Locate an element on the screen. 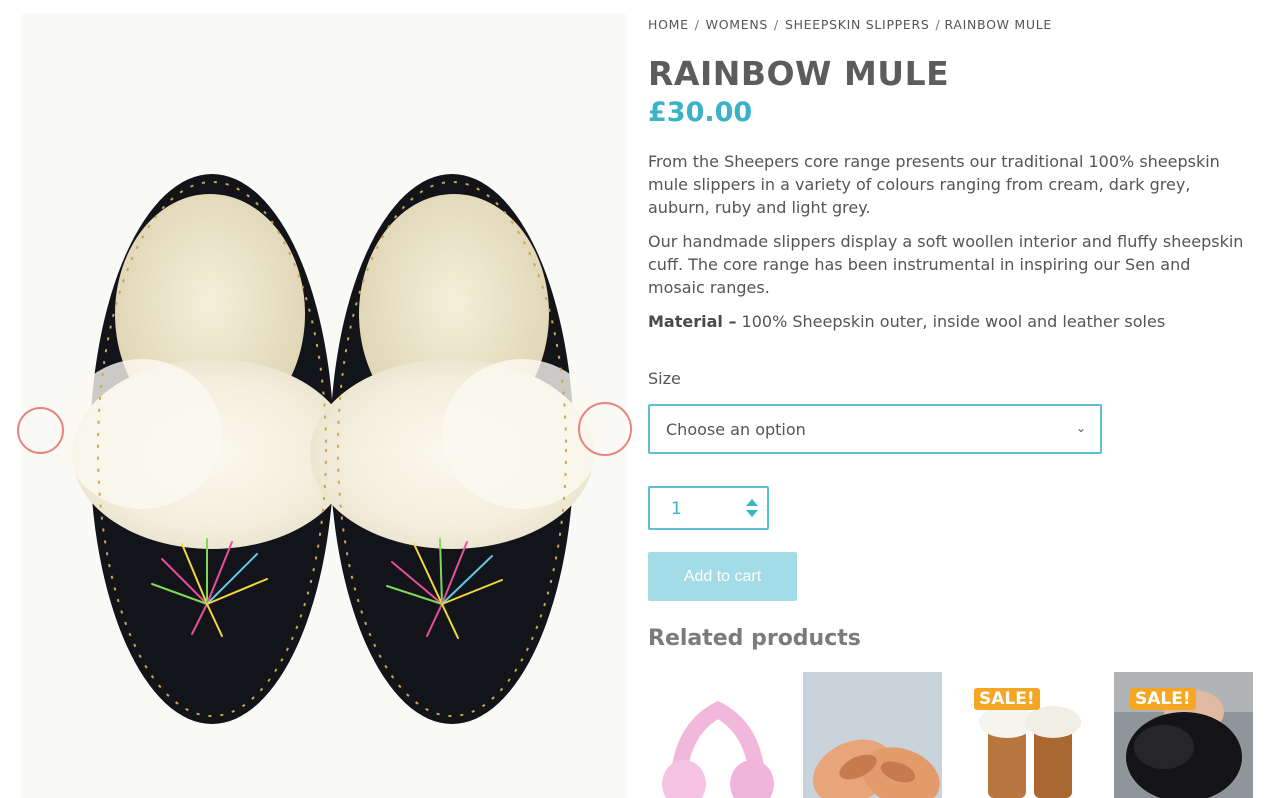  breadcrumb-home: HOME is located at coordinates (668, 24).